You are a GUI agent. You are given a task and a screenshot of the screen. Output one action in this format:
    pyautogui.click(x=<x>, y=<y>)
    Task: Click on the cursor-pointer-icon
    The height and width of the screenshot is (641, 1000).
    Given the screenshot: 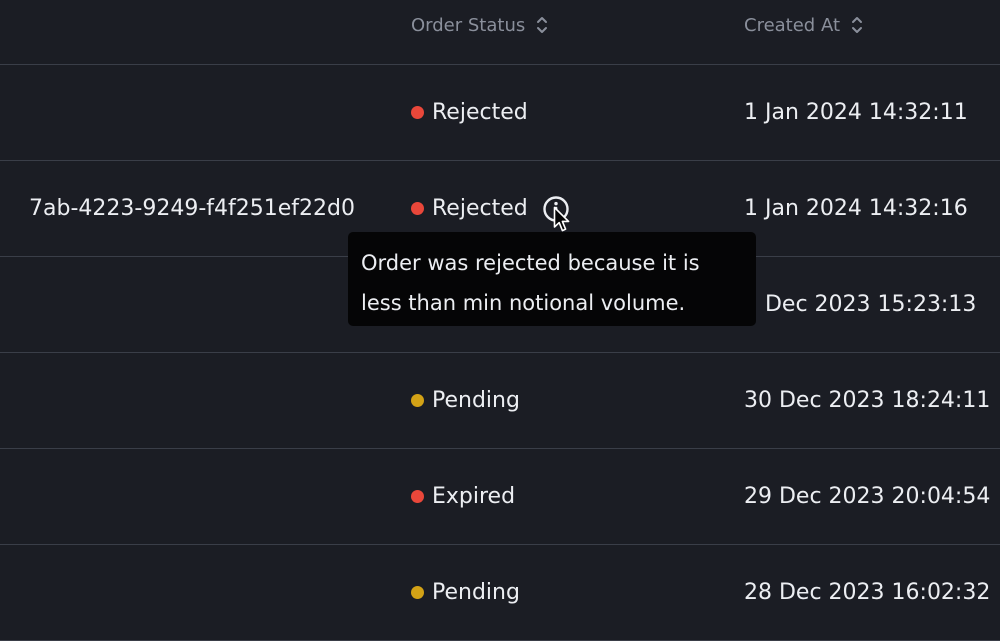 What is the action you would take?
    pyautogui.click(x=561, y=219)
    